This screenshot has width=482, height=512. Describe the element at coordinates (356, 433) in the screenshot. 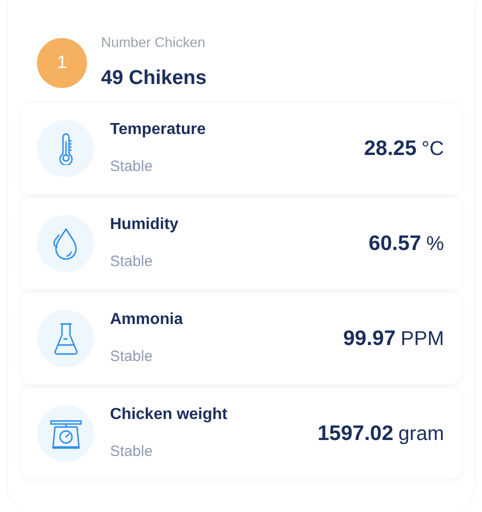

I see `sensor-value: 1597.02` at that location.